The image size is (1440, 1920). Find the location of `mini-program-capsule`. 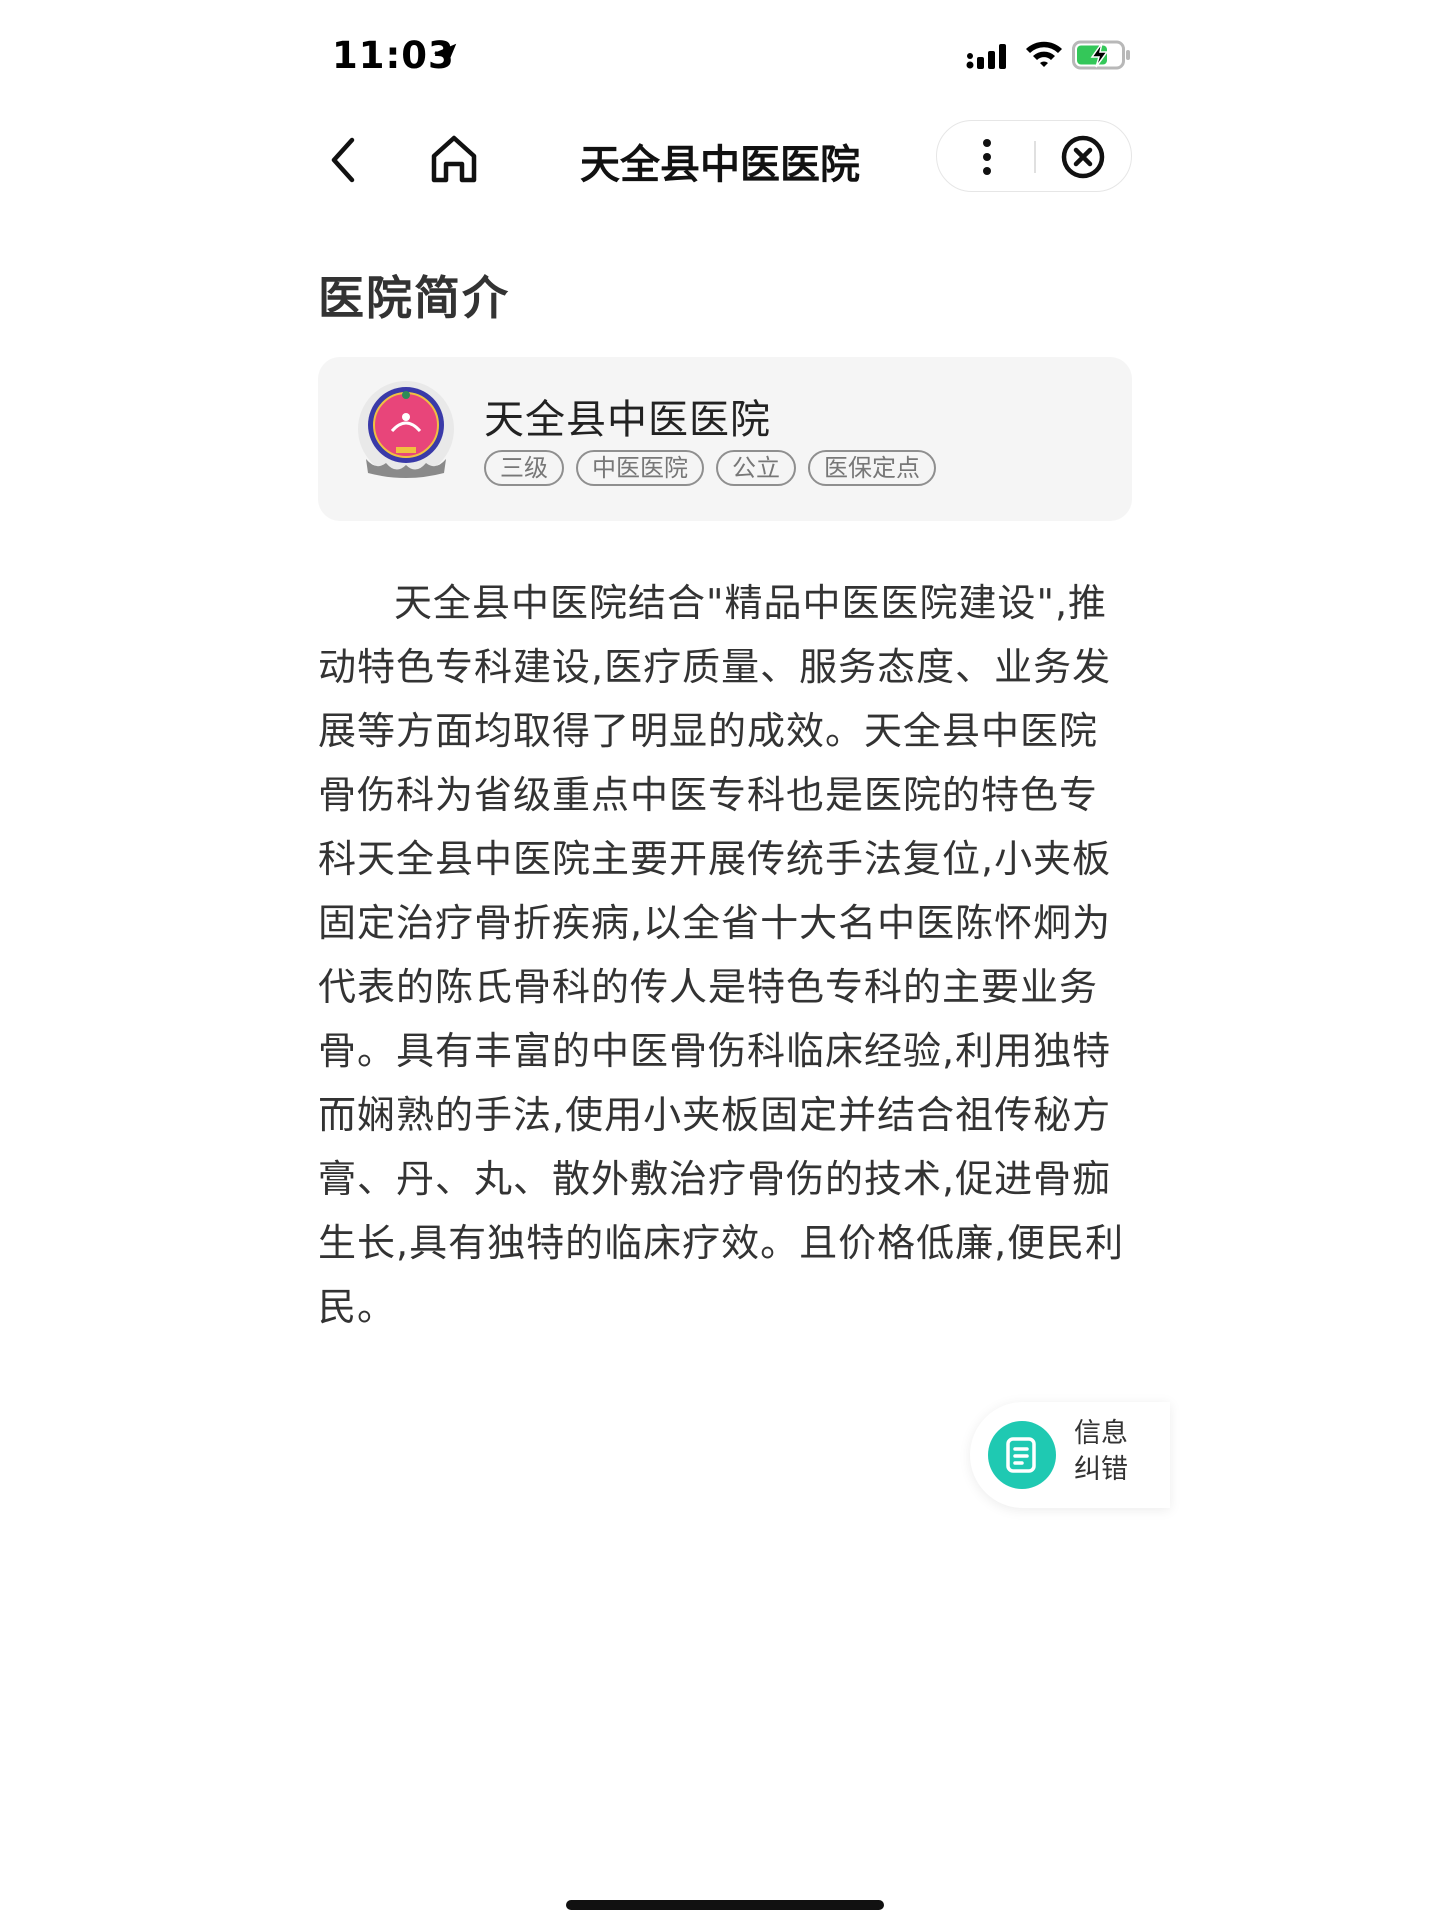

mini-program-capsule is located at coordinates (1034, 156).